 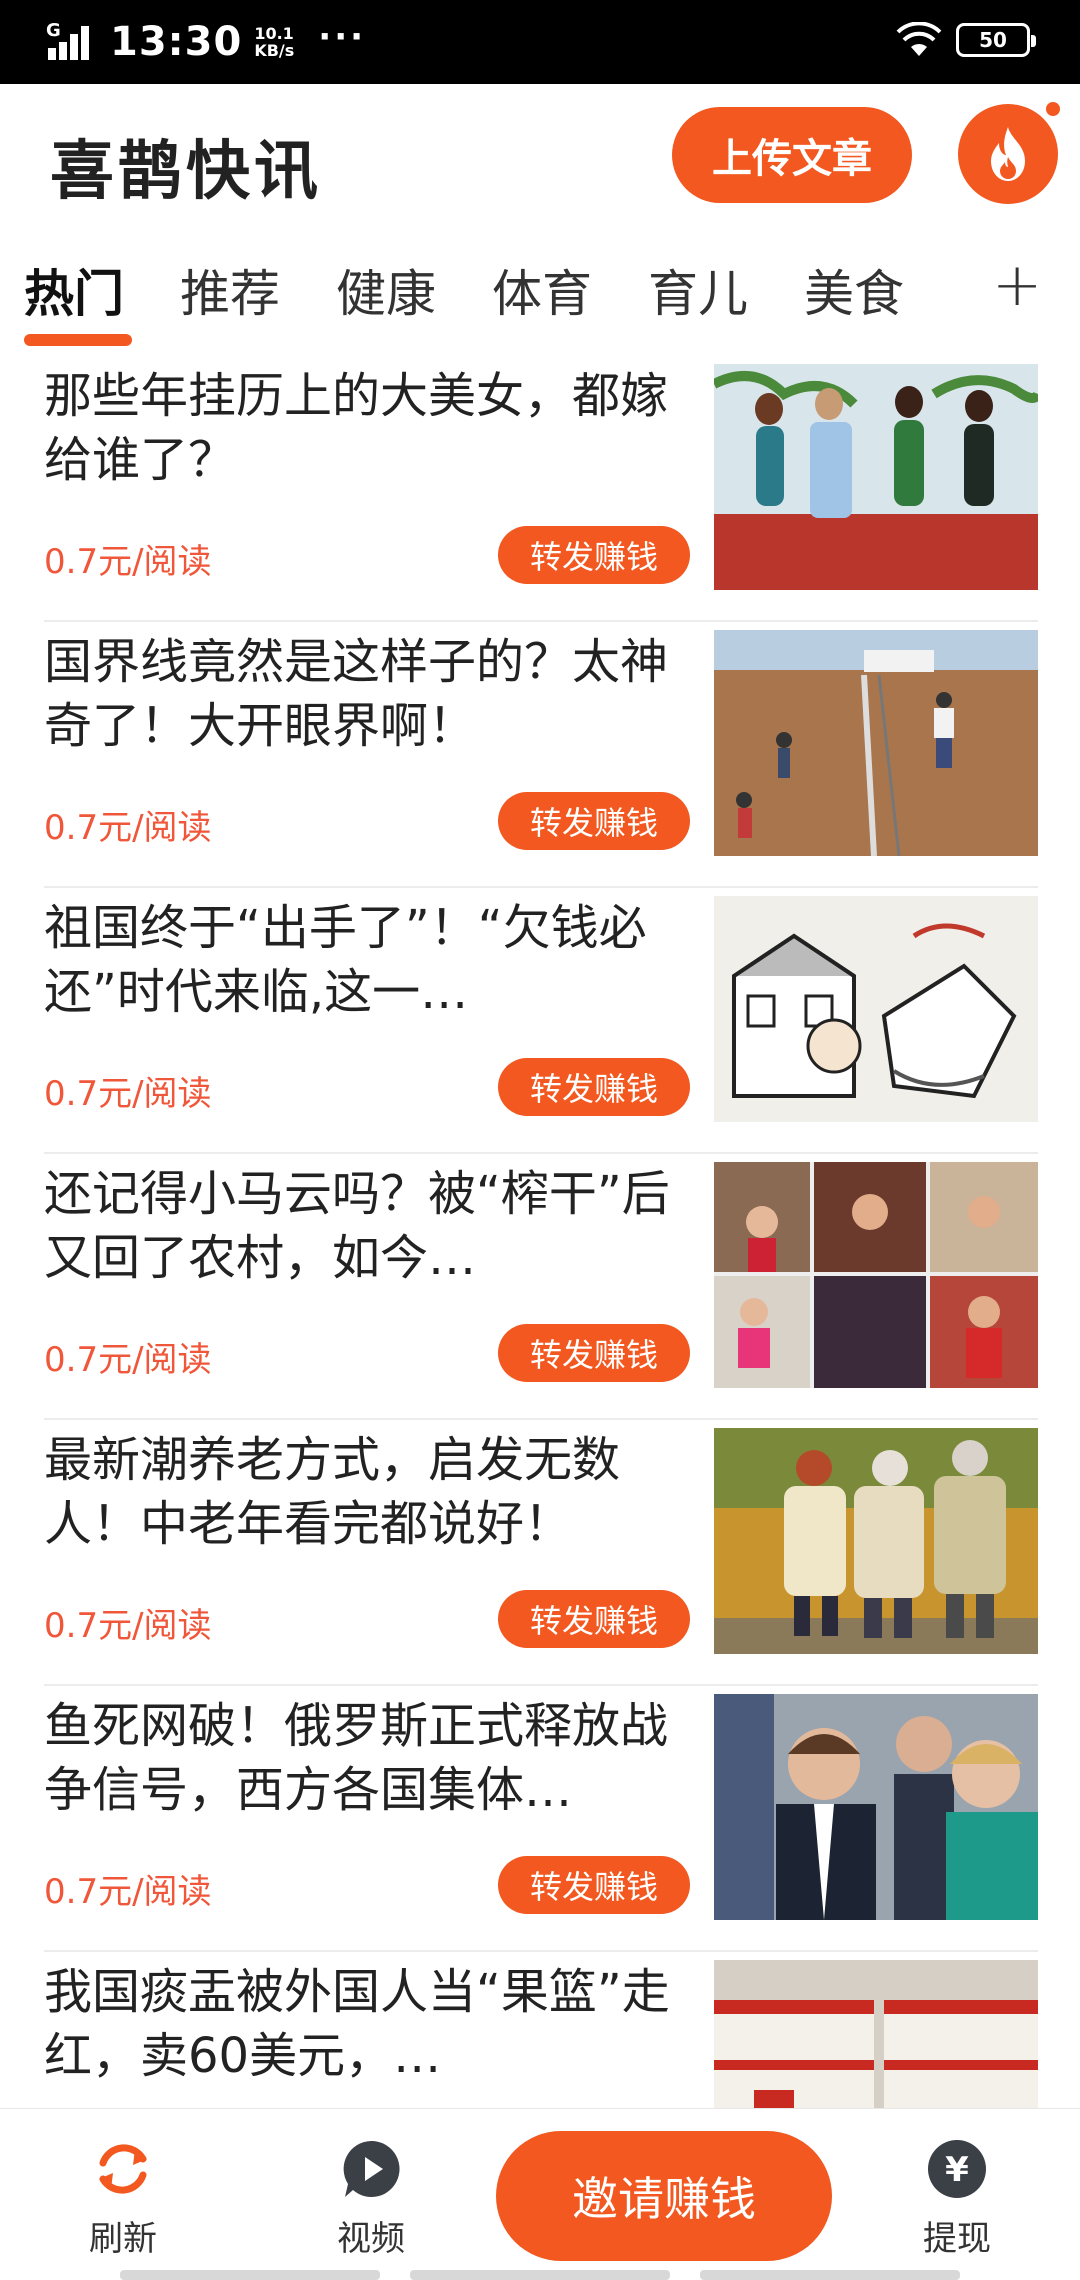 I want to click on category-tabs: 热门 推荐 健康 体育 育儿 美食 +, so click(x=540, y=294).